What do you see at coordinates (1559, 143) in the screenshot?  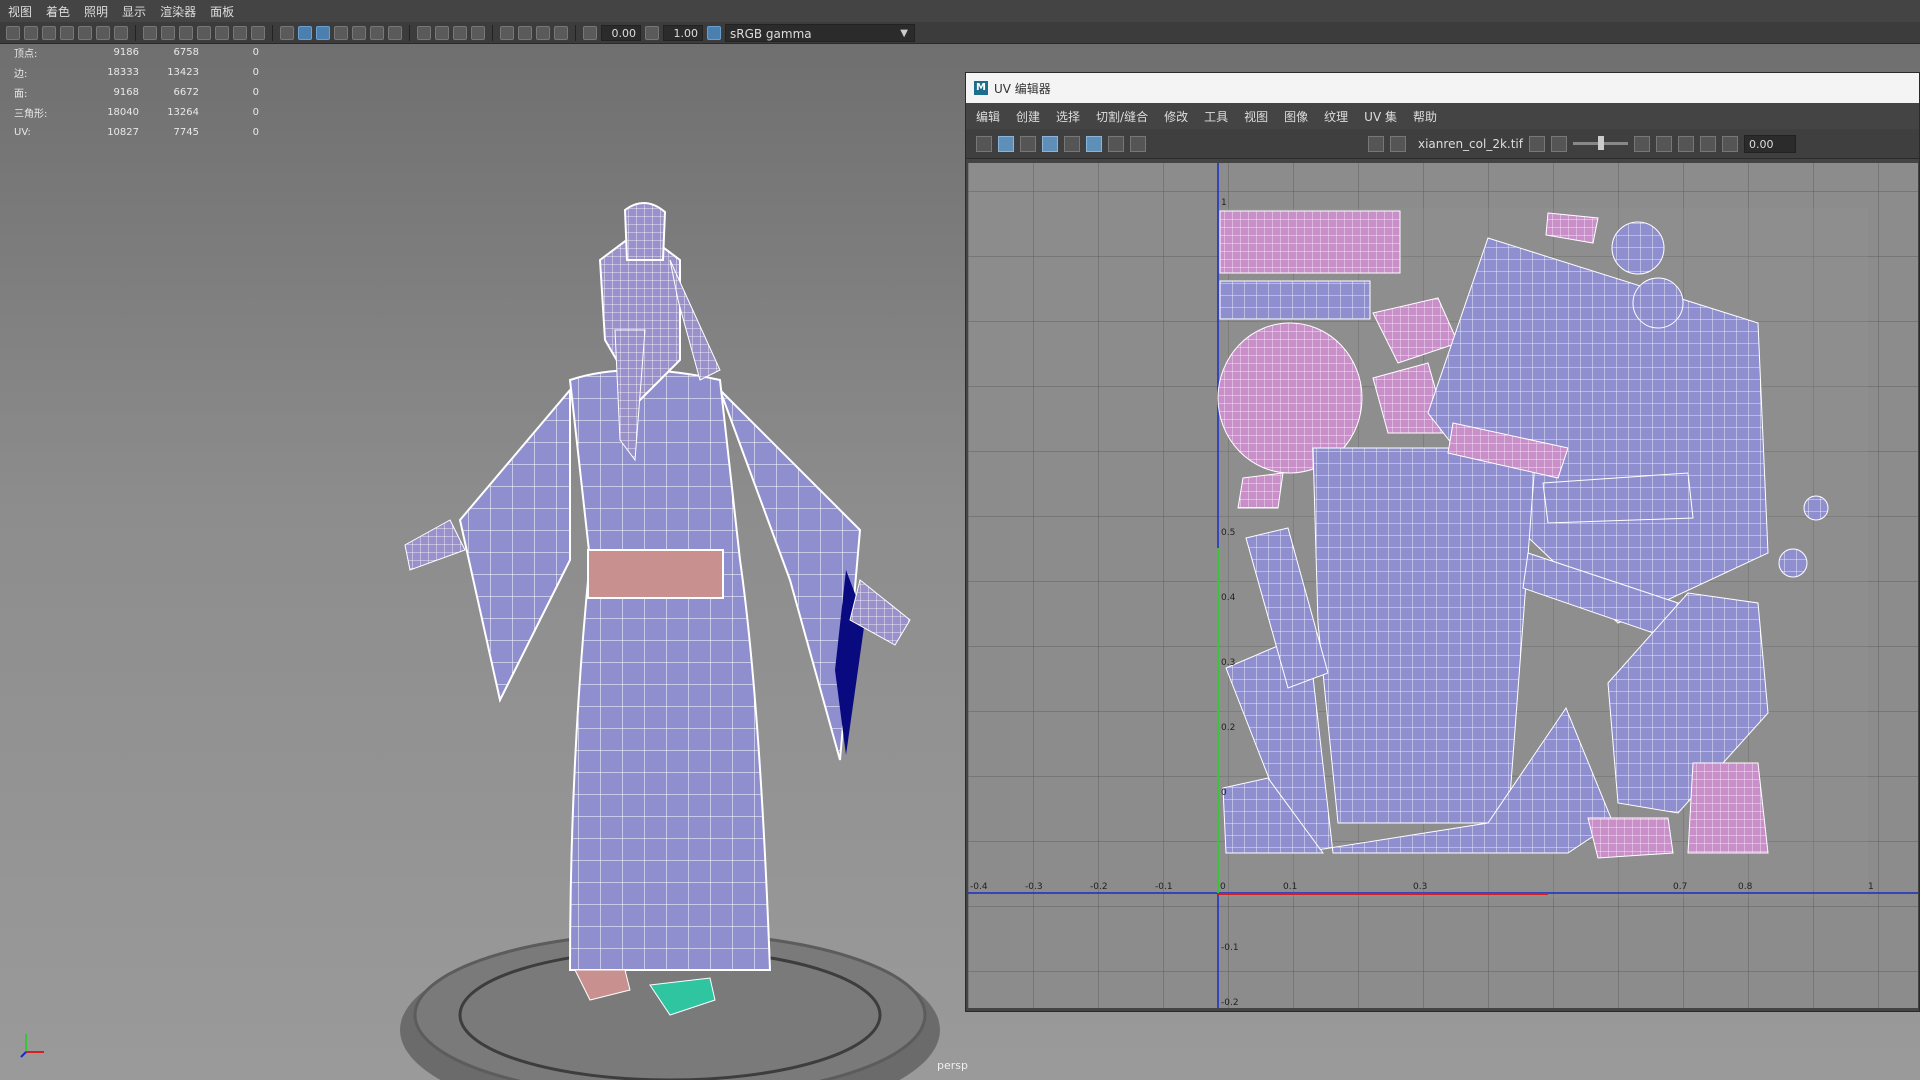 I see `uv-alpha-icon` at bounding box center [1559, 143].